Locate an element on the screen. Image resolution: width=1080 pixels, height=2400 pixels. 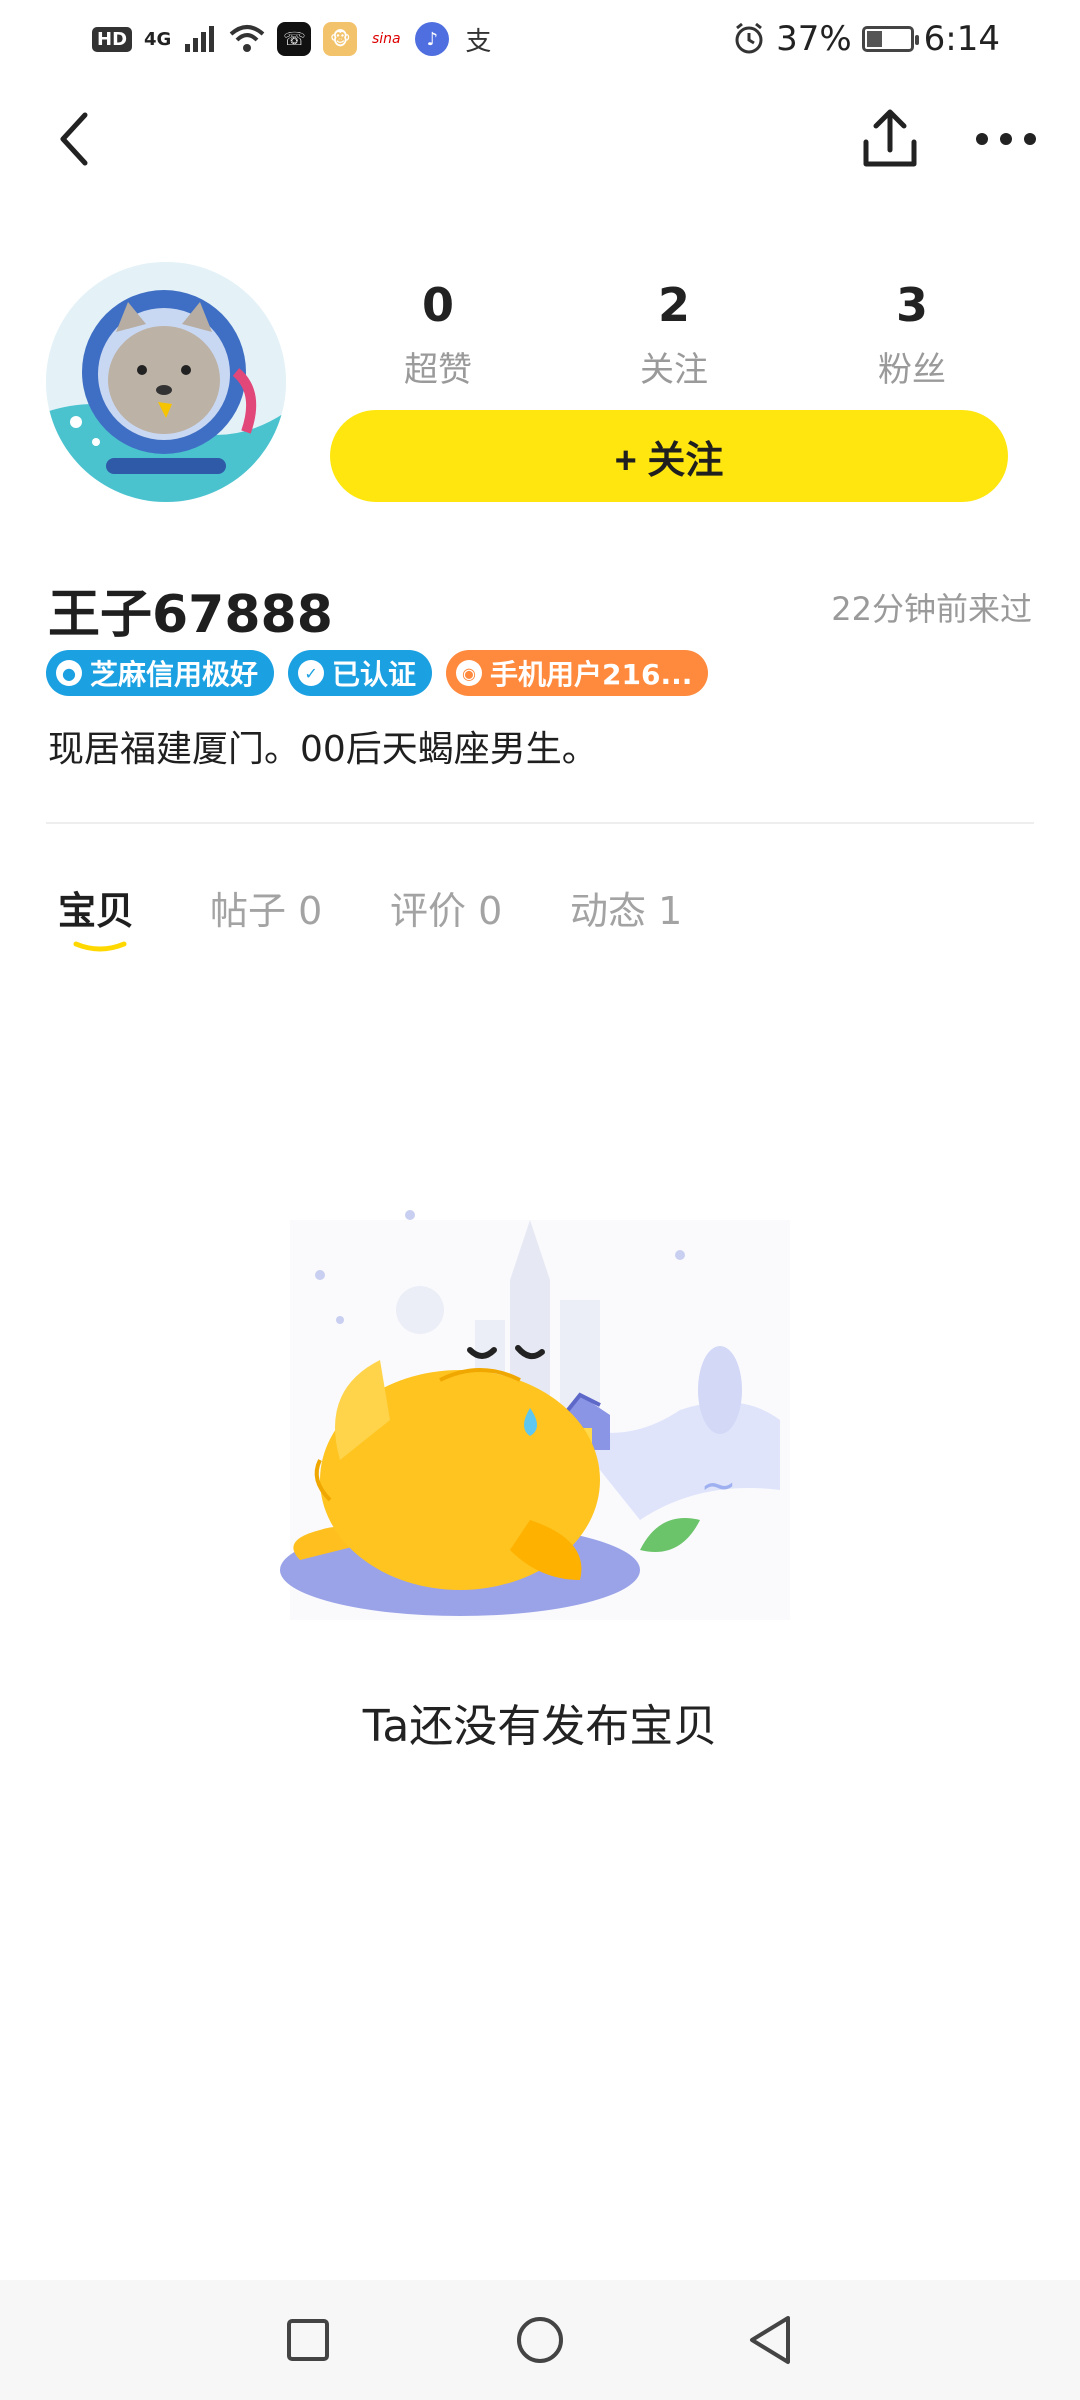
wifi-icon is located at coordinates (247, 38).